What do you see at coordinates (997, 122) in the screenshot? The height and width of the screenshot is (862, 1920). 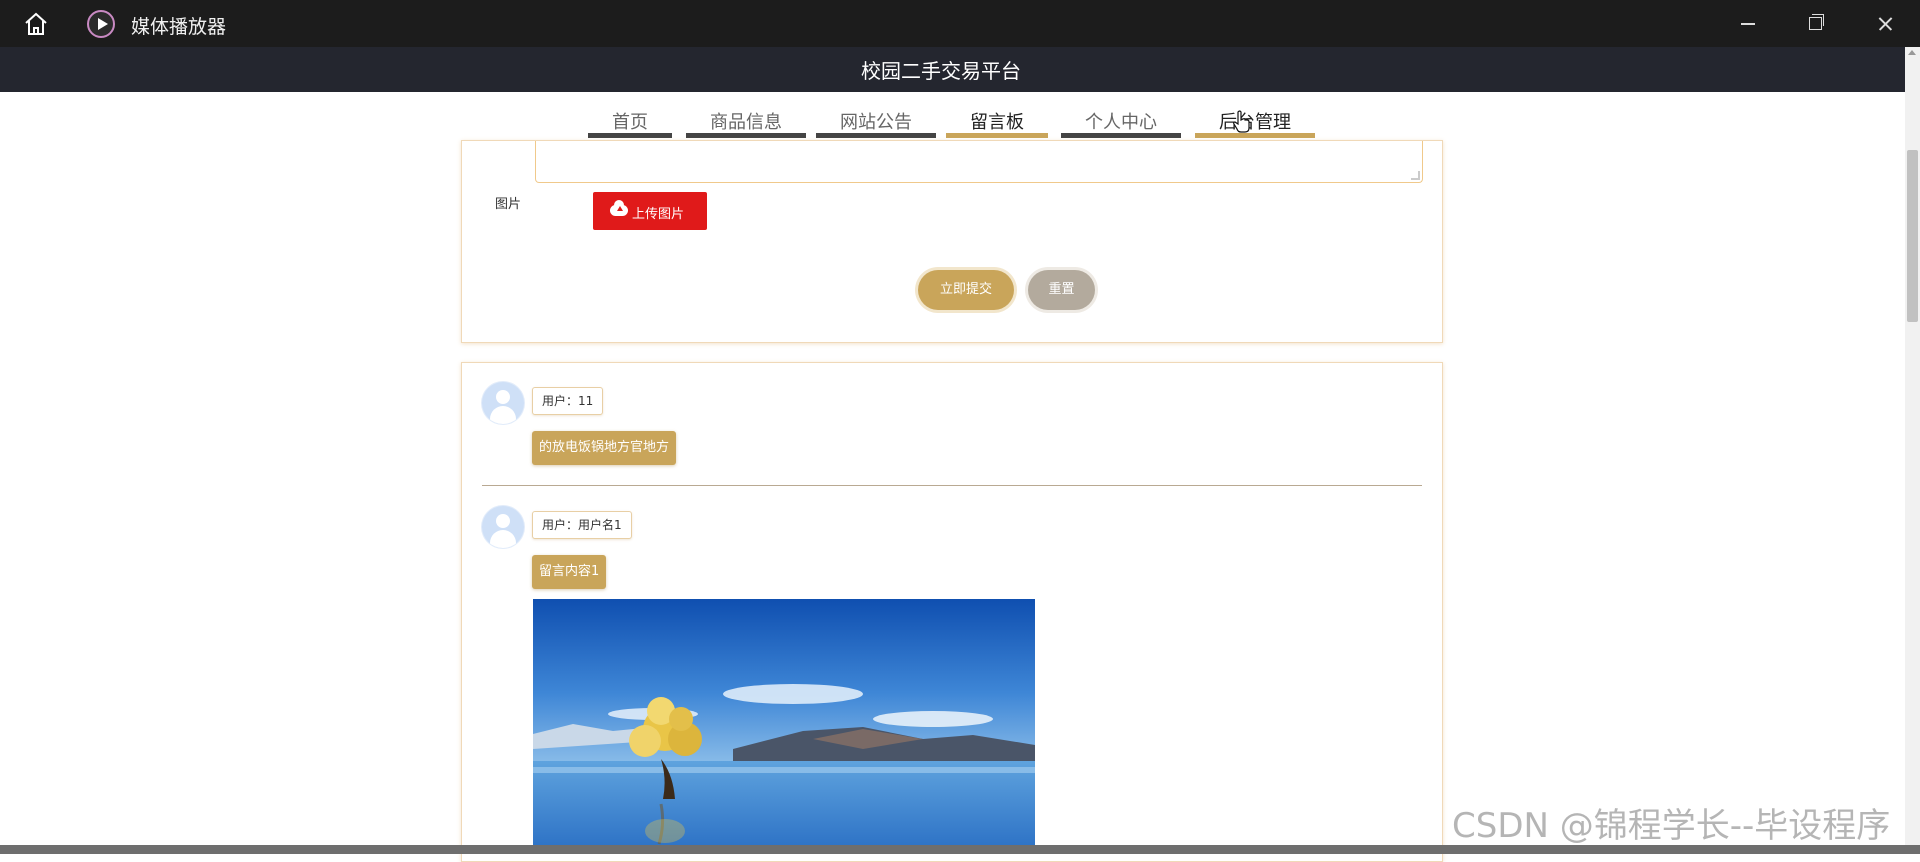 I see `nav-item-label: 留言板` at bounding box center [997, 122].